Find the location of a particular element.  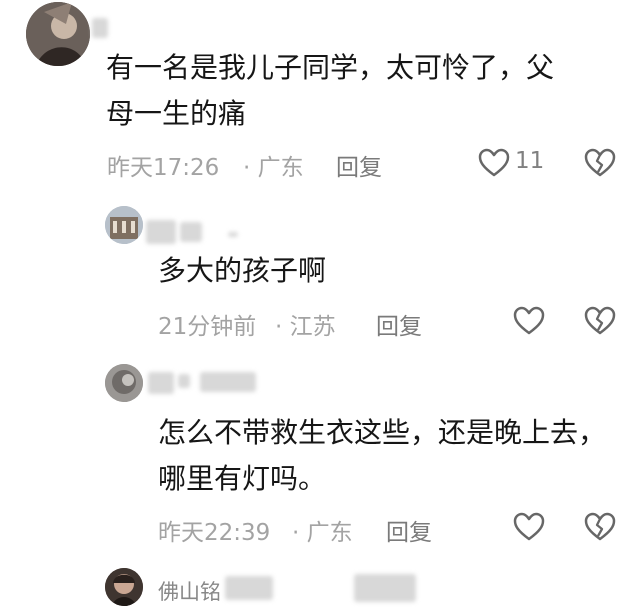

comment-location: · 江苏 is located at coordinates (305, 327).